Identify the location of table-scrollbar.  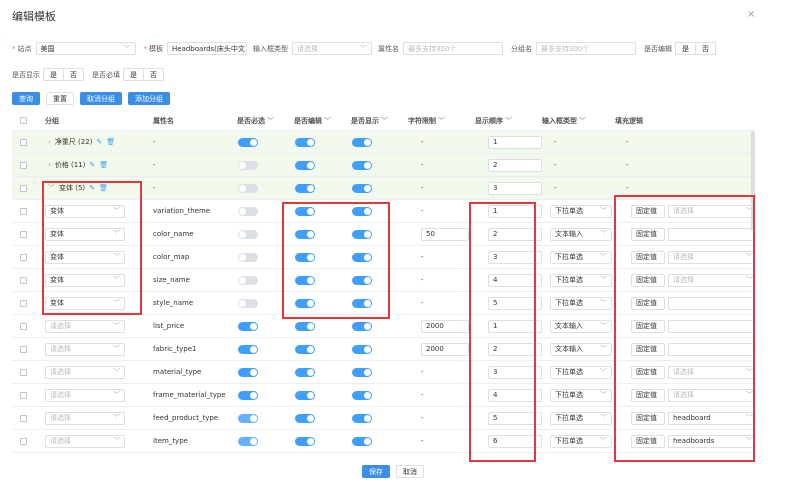
(753, 181).